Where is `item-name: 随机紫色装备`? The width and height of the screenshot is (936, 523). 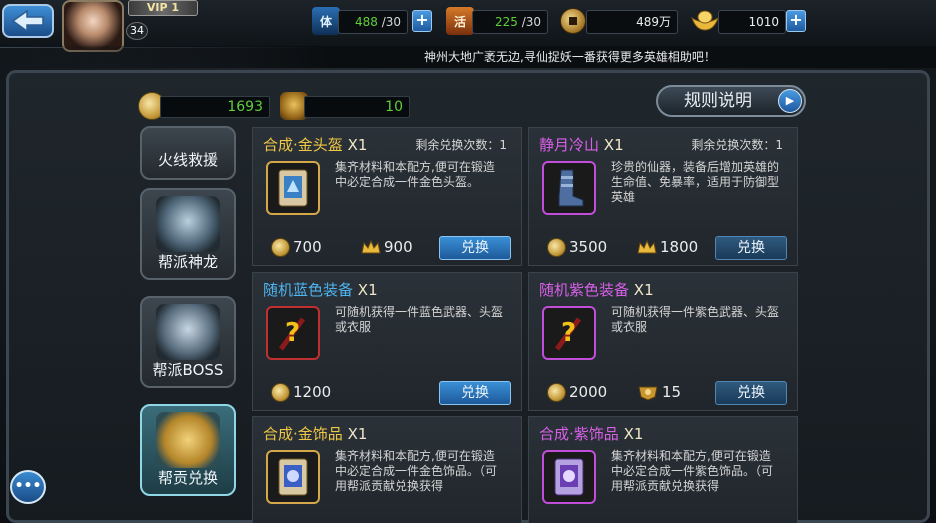
item-name: 随机紫色装备 is located at coordinates (584, 290).